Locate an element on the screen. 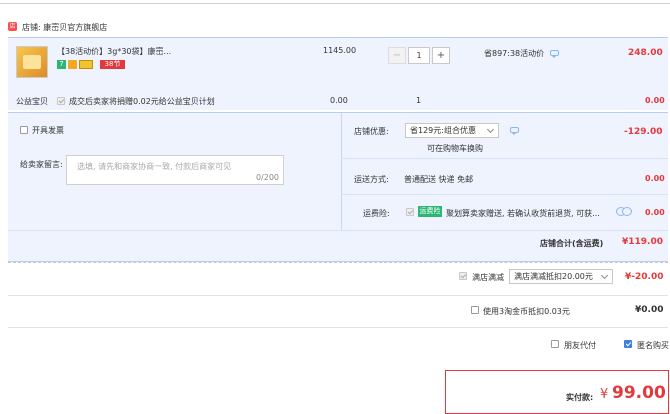 This screenshot has height=414, width=670. discount-note: 可在购物车换购 is located at coordinates (455, 148).